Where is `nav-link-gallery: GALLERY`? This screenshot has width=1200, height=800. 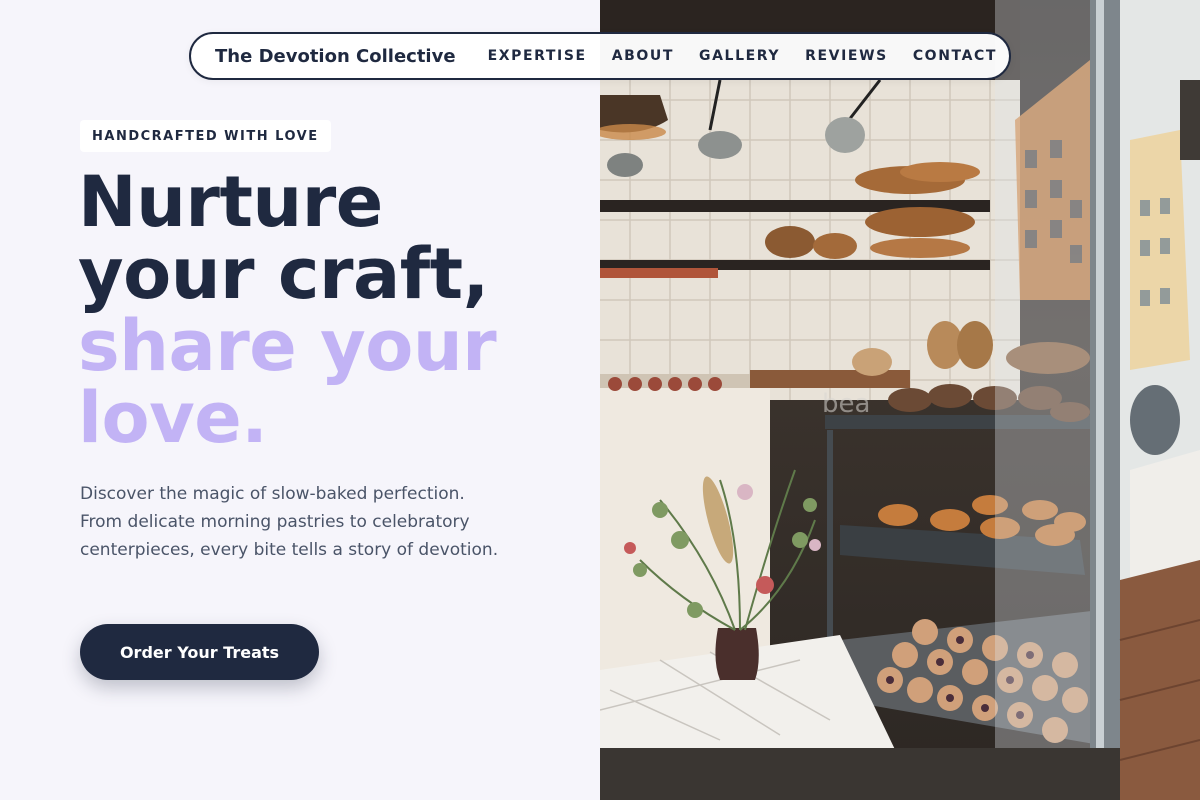 nav-link-gallery: GALLERY is located at coordinates (739, 56).